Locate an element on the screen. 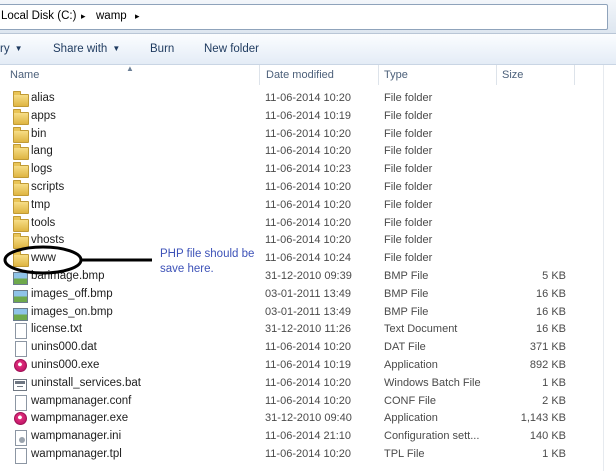 The image size is (616, 471). annotation-overlay is located at coordinates (77, 260).